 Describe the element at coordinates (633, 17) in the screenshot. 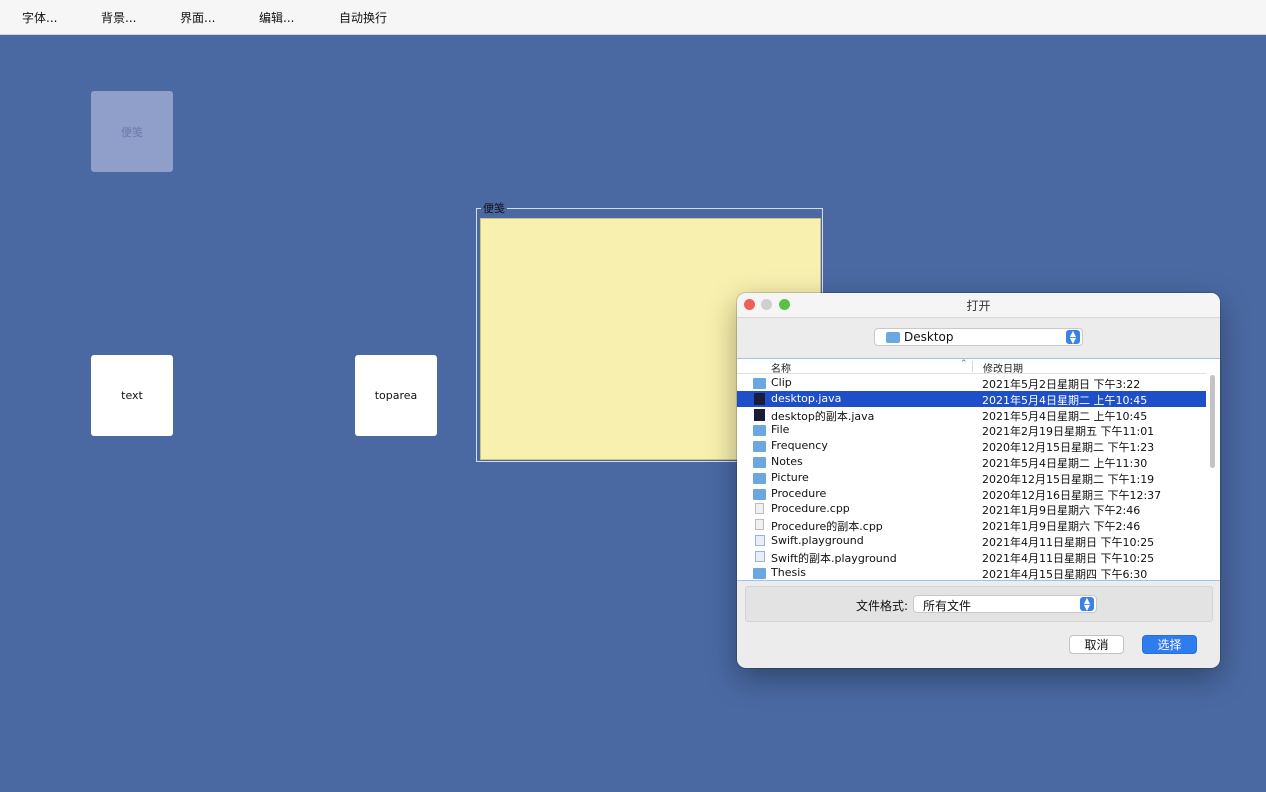

I see `menu-bar: 字体... 背景... 界面... 编辑... 自动换行` at that location.